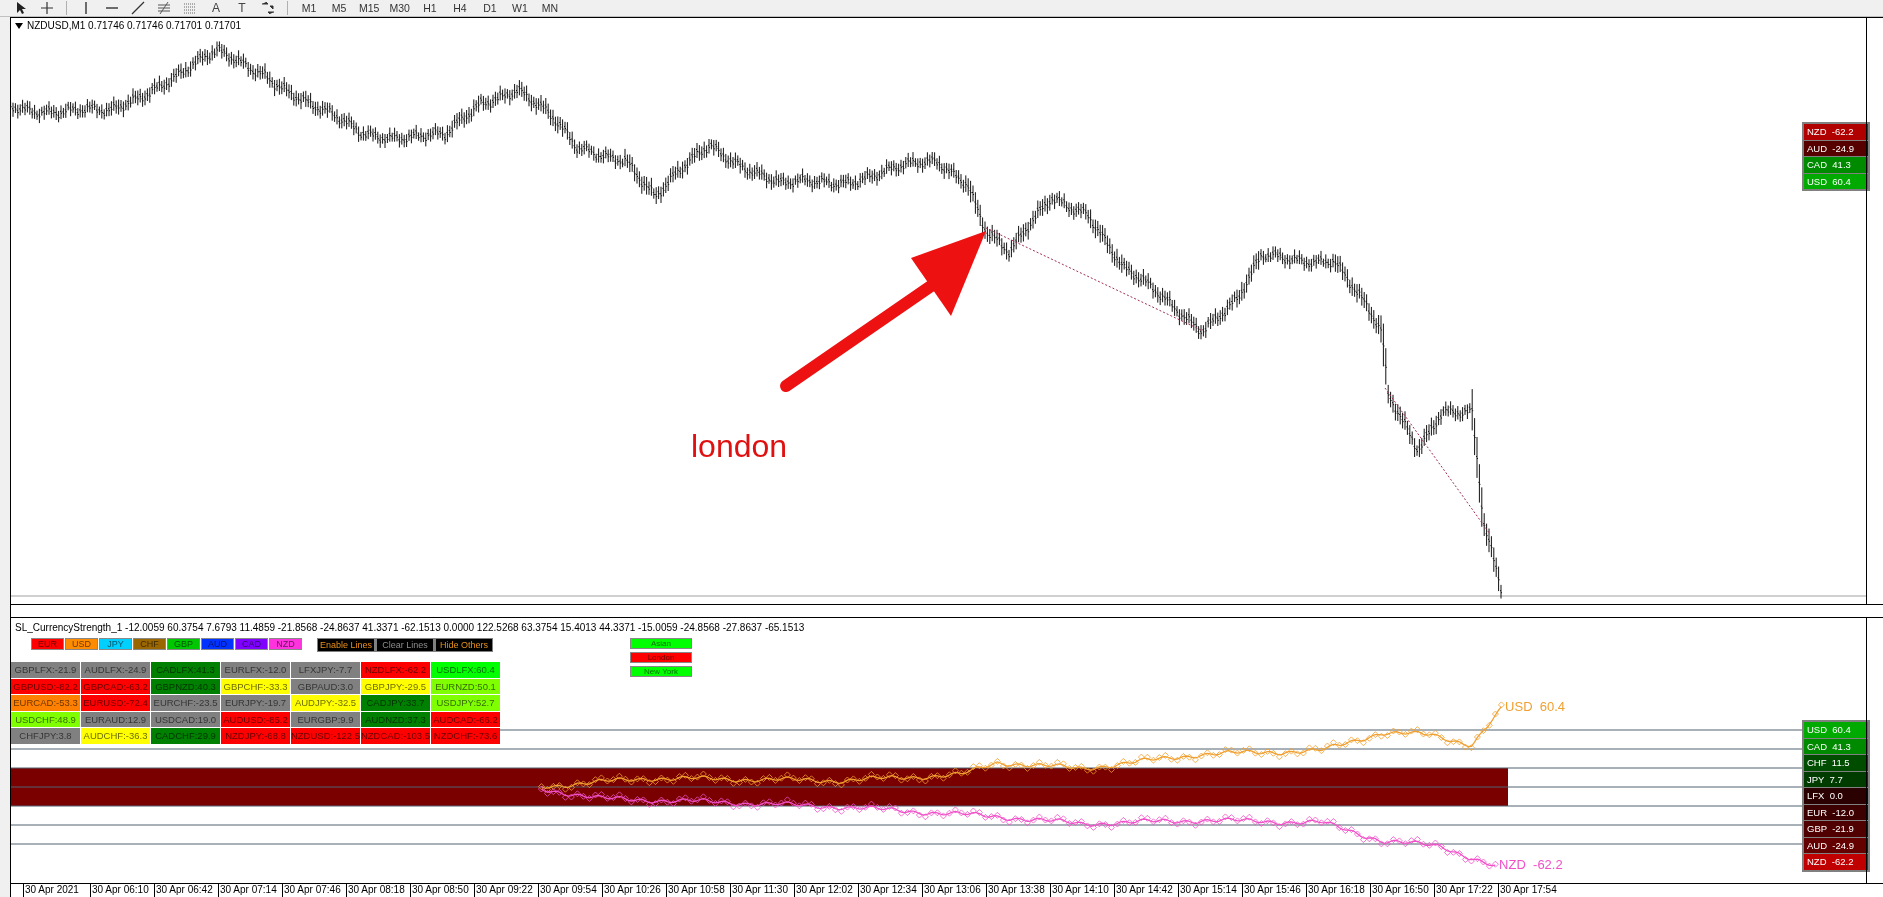 The image size is (1883, 897). What do you see at coordinates (115, 644) in the screenshot?
I see `currency-button: JPY` at bounding box center [115, 644].